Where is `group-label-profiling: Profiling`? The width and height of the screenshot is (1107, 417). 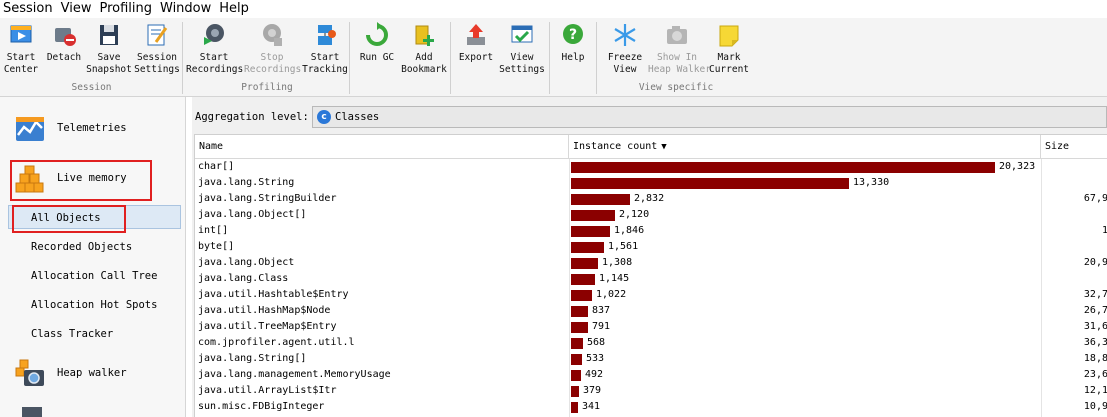 group-label-profiling: Profiling is located at coordinates (267, 87).